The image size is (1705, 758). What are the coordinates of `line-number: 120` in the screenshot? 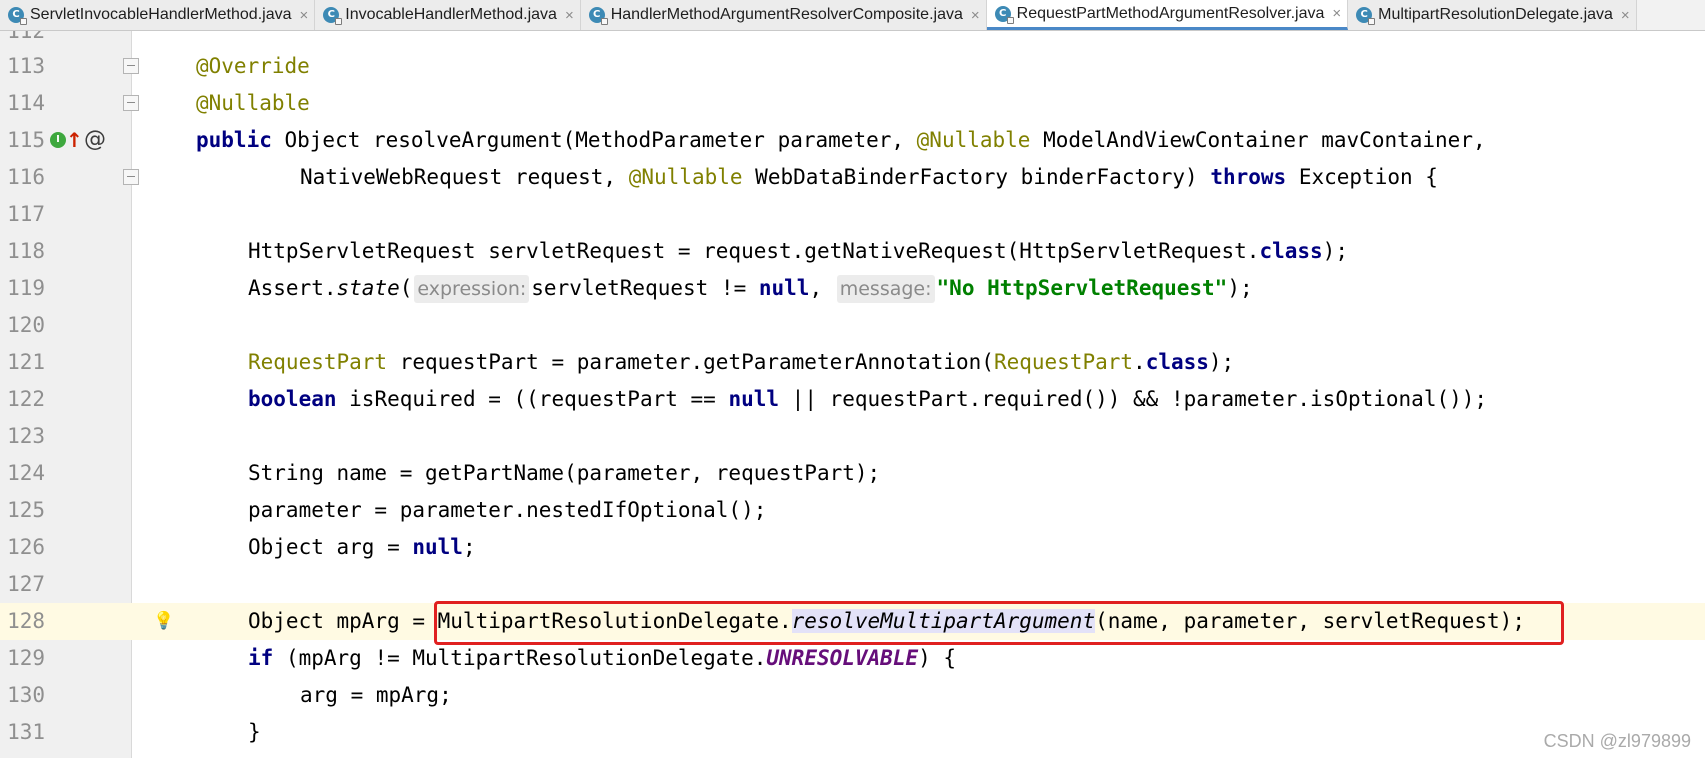 It's located at (26, 325).